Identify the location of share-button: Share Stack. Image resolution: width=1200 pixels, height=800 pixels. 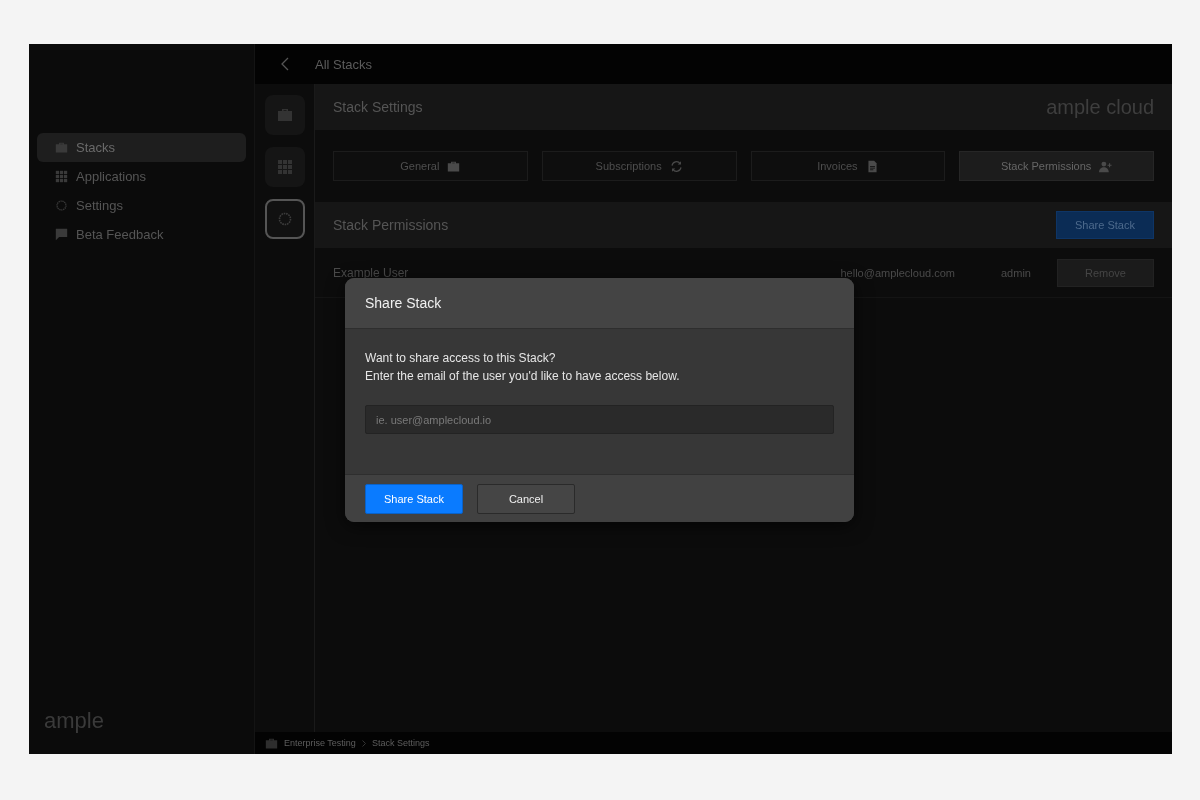
(414, 498).